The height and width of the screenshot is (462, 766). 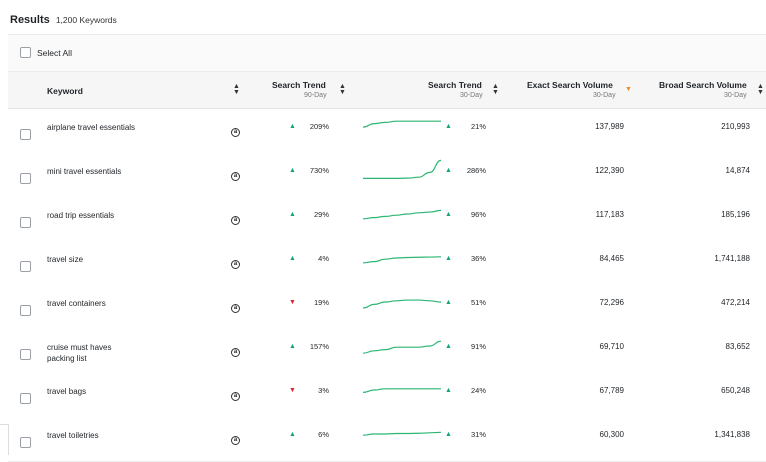 I want to click on column-header-keyword: Keyword, so click(x=65, y=91).